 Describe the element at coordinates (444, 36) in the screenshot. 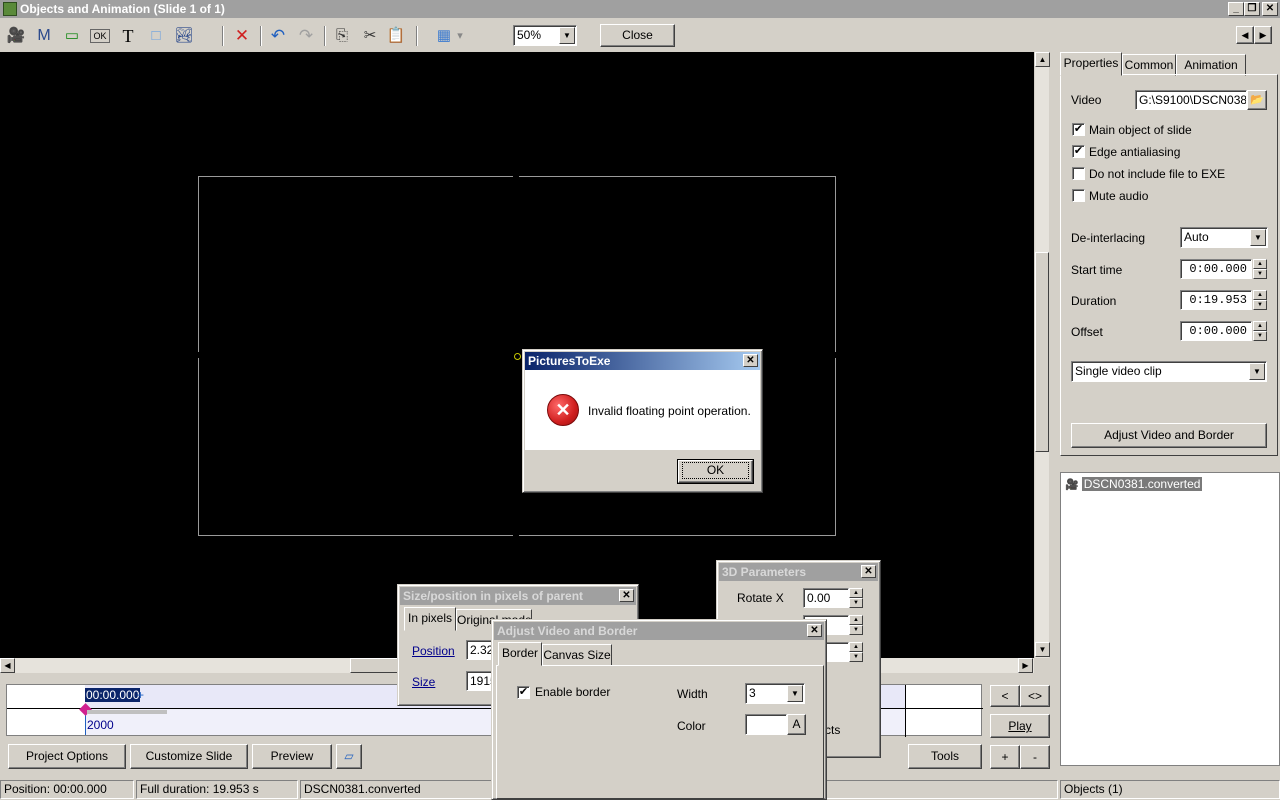

I see `grid-icon: ▦` at that location.